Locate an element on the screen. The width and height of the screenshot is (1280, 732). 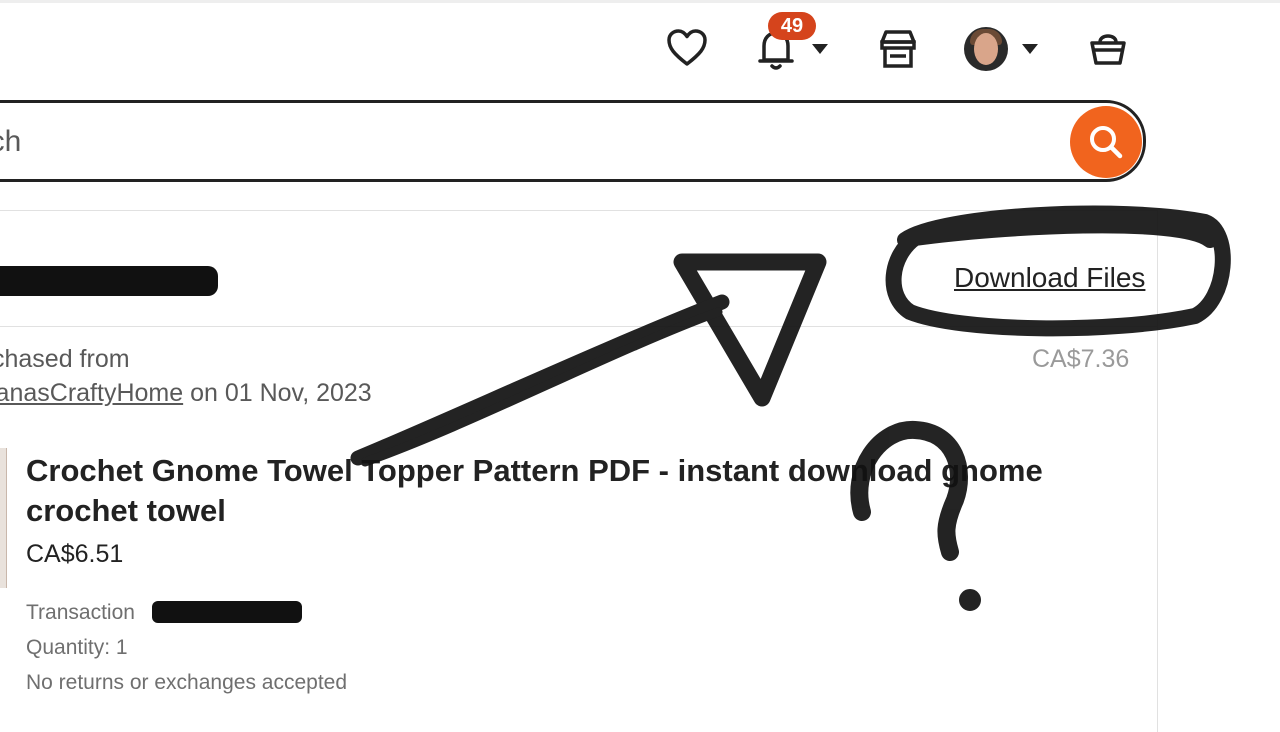
return-policy: No returns or exchanges accepted is located at coordinates (187, 682).